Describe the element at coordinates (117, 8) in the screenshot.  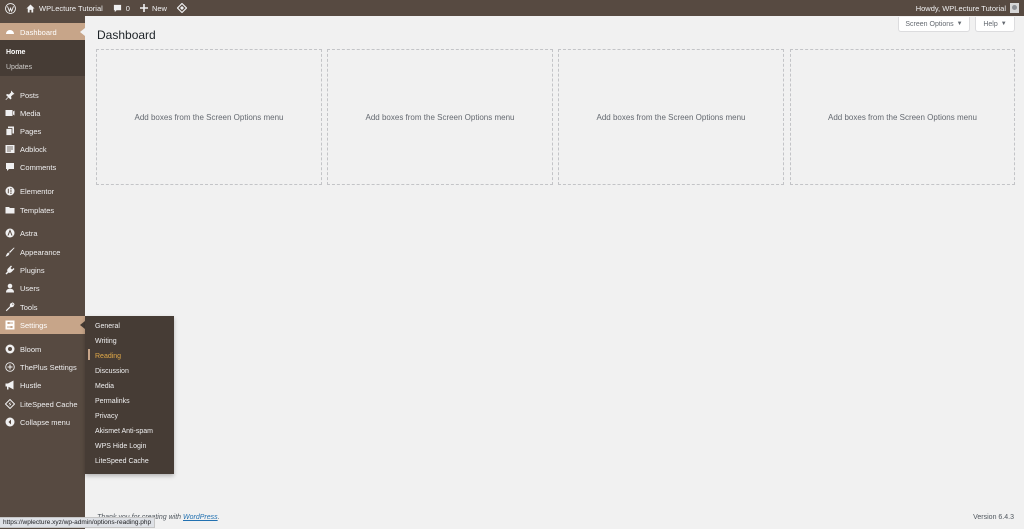
I see `comment-bubble-icon` at that location.